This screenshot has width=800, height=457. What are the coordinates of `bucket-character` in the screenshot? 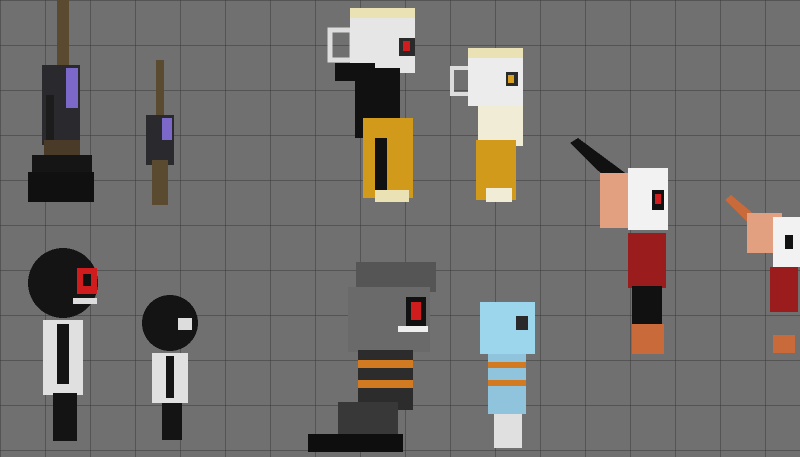 It's located at (372, 358).